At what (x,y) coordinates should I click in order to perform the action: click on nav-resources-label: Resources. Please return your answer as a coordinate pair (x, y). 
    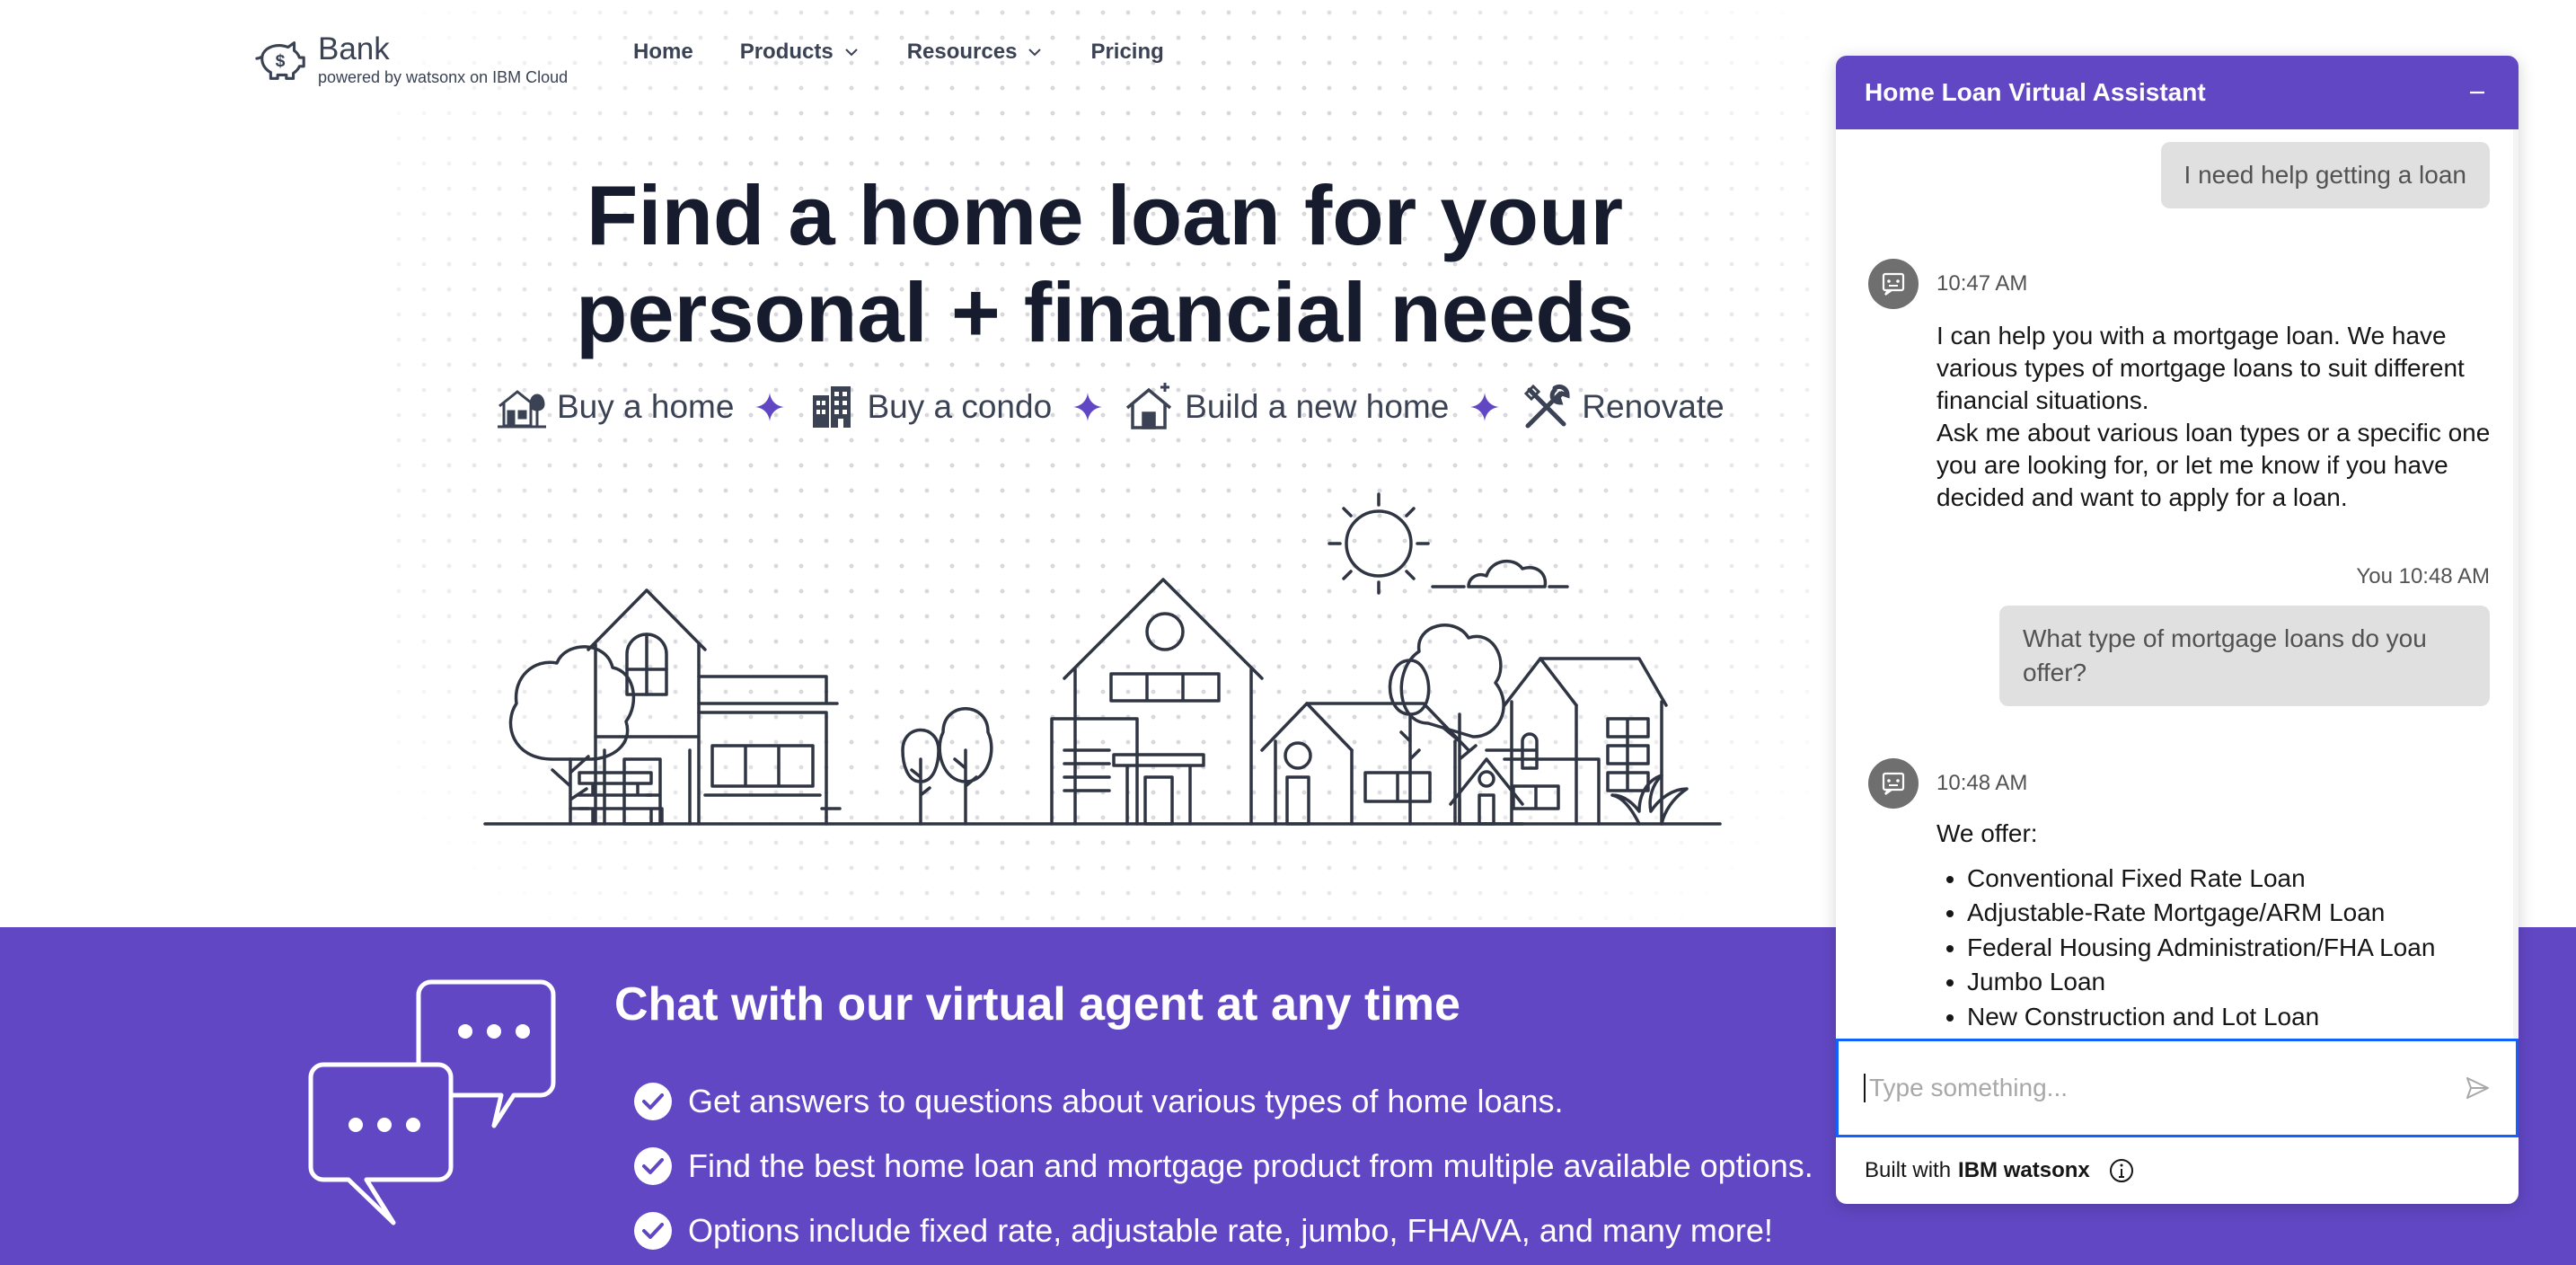
    Looking at the image, I should click on (962, 52).